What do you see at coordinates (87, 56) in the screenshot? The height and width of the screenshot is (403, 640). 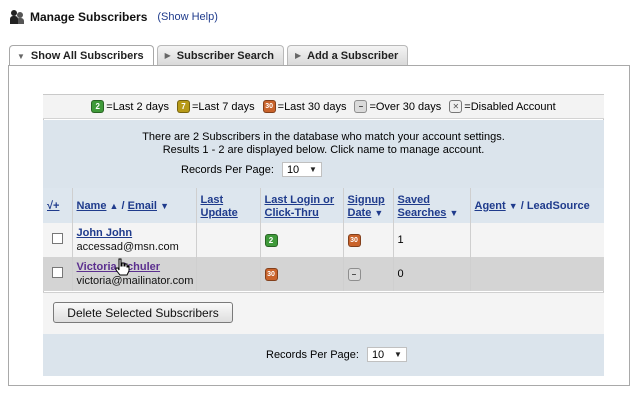 I see `tab-label: Show All Subscribers` at bounding box center [87, 56].